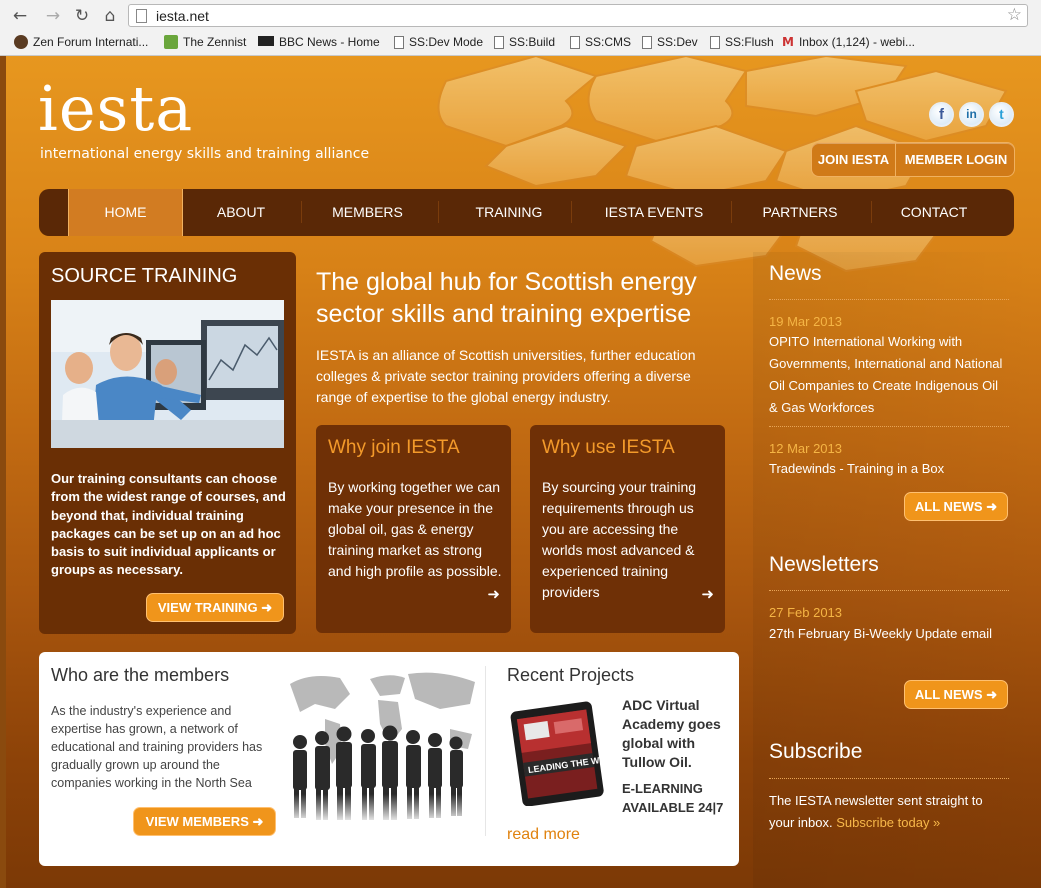  What do you see at coordinates (21, 42) in the screenshot?
I see `avatar-icon` at bounding box center [21, 42].